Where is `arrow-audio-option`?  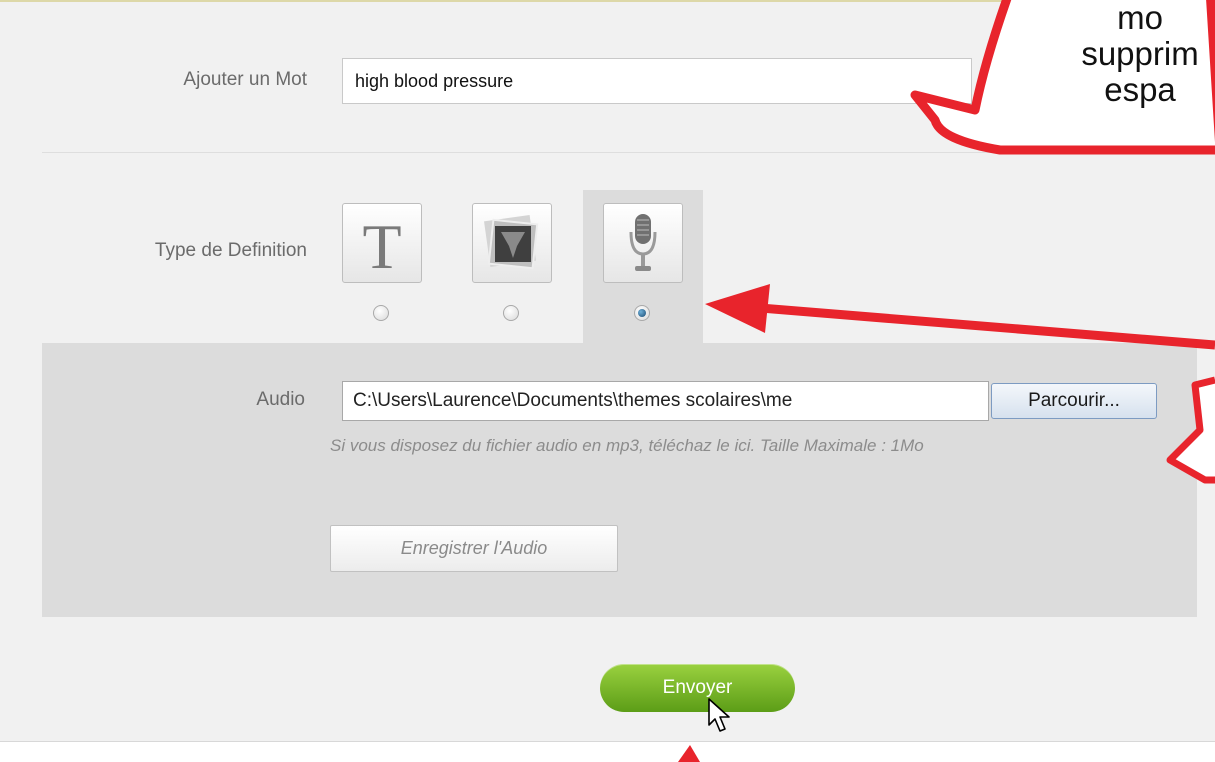 arrow-audio-option is located at coordinates (960, 317).